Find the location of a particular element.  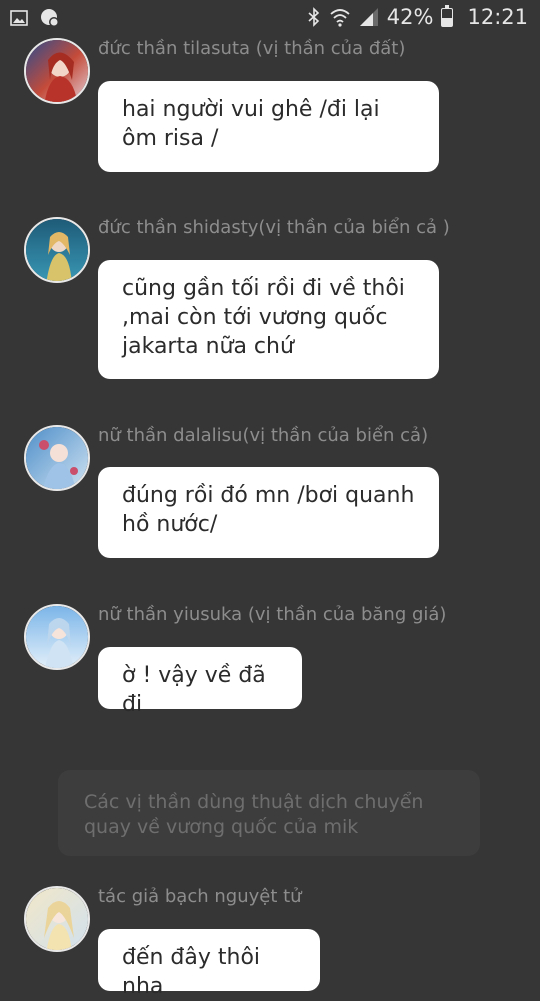

image-icon is located at coordinates (19, 20).